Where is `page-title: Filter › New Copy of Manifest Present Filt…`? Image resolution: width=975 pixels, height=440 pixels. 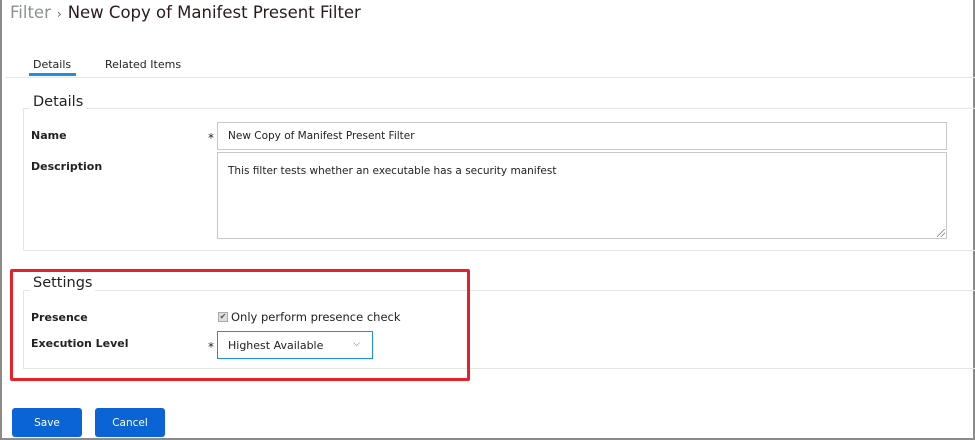 page-title: Filter › New Copy of Manifest Present Filt… is located at coordinates (185, 12).